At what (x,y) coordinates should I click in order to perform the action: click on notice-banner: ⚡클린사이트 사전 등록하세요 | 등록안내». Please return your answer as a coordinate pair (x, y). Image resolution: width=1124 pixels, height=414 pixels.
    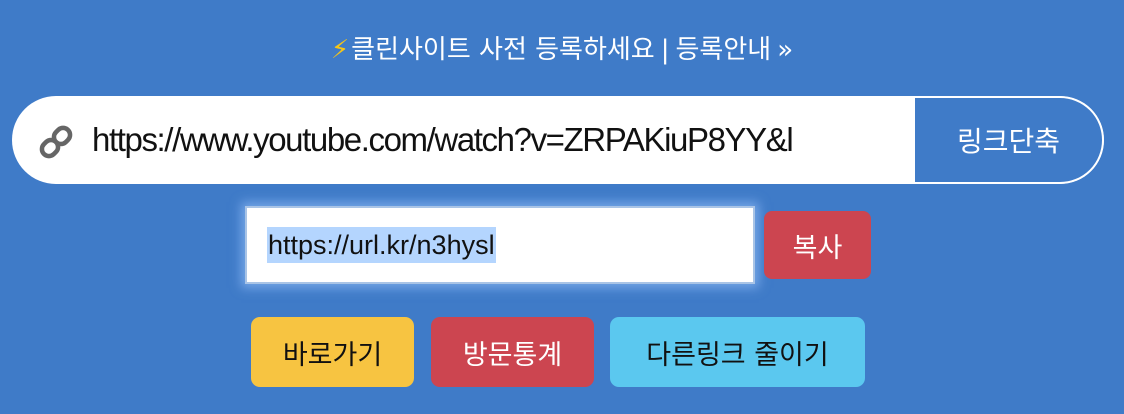
    Looking at the image, I should click on (562, 50).